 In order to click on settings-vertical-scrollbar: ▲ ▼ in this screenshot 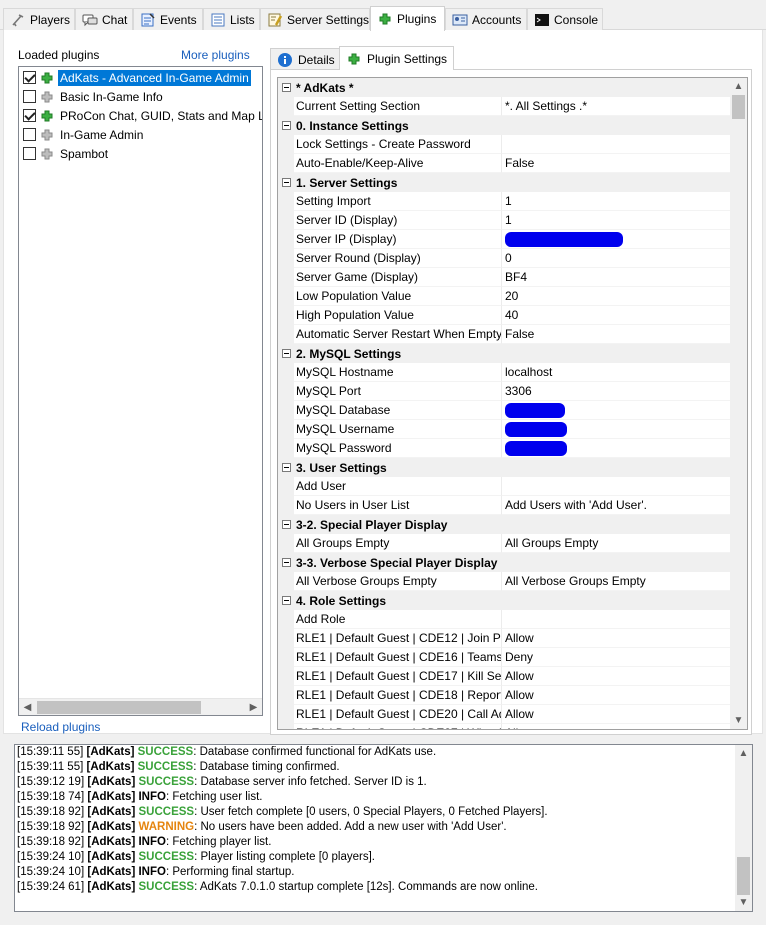, I will do `click(738, 403)`.